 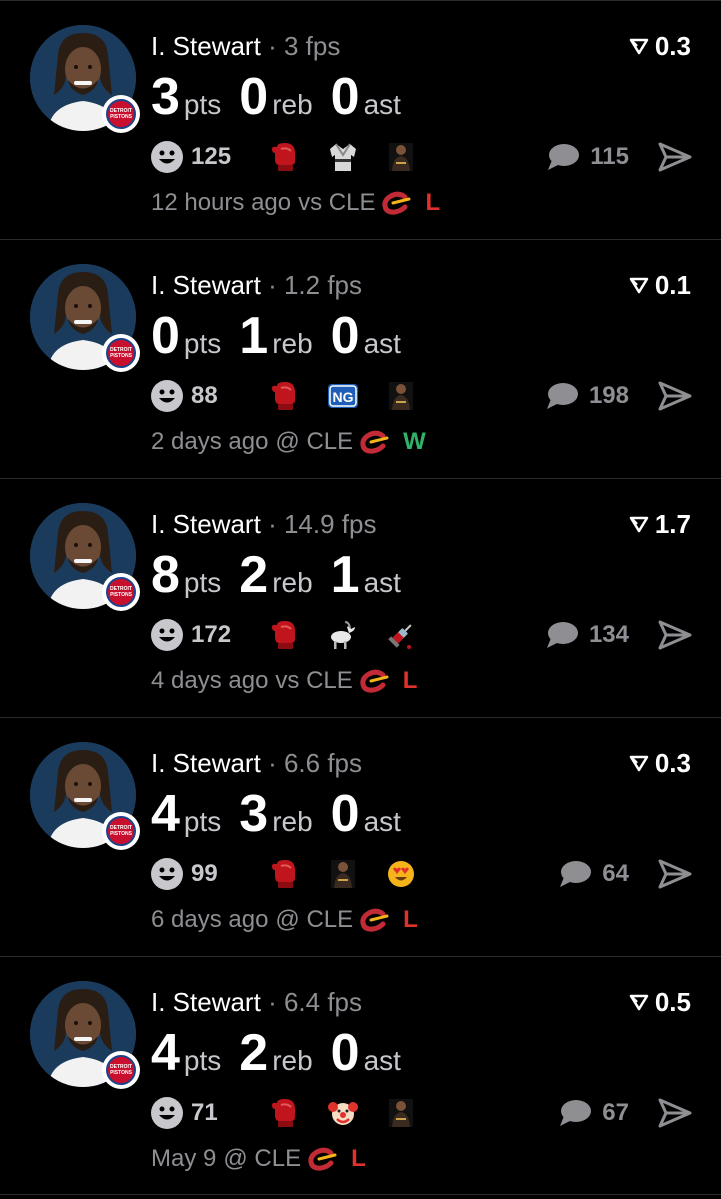 I want to click on reaction-count: 88, so click(x=204, y=395).